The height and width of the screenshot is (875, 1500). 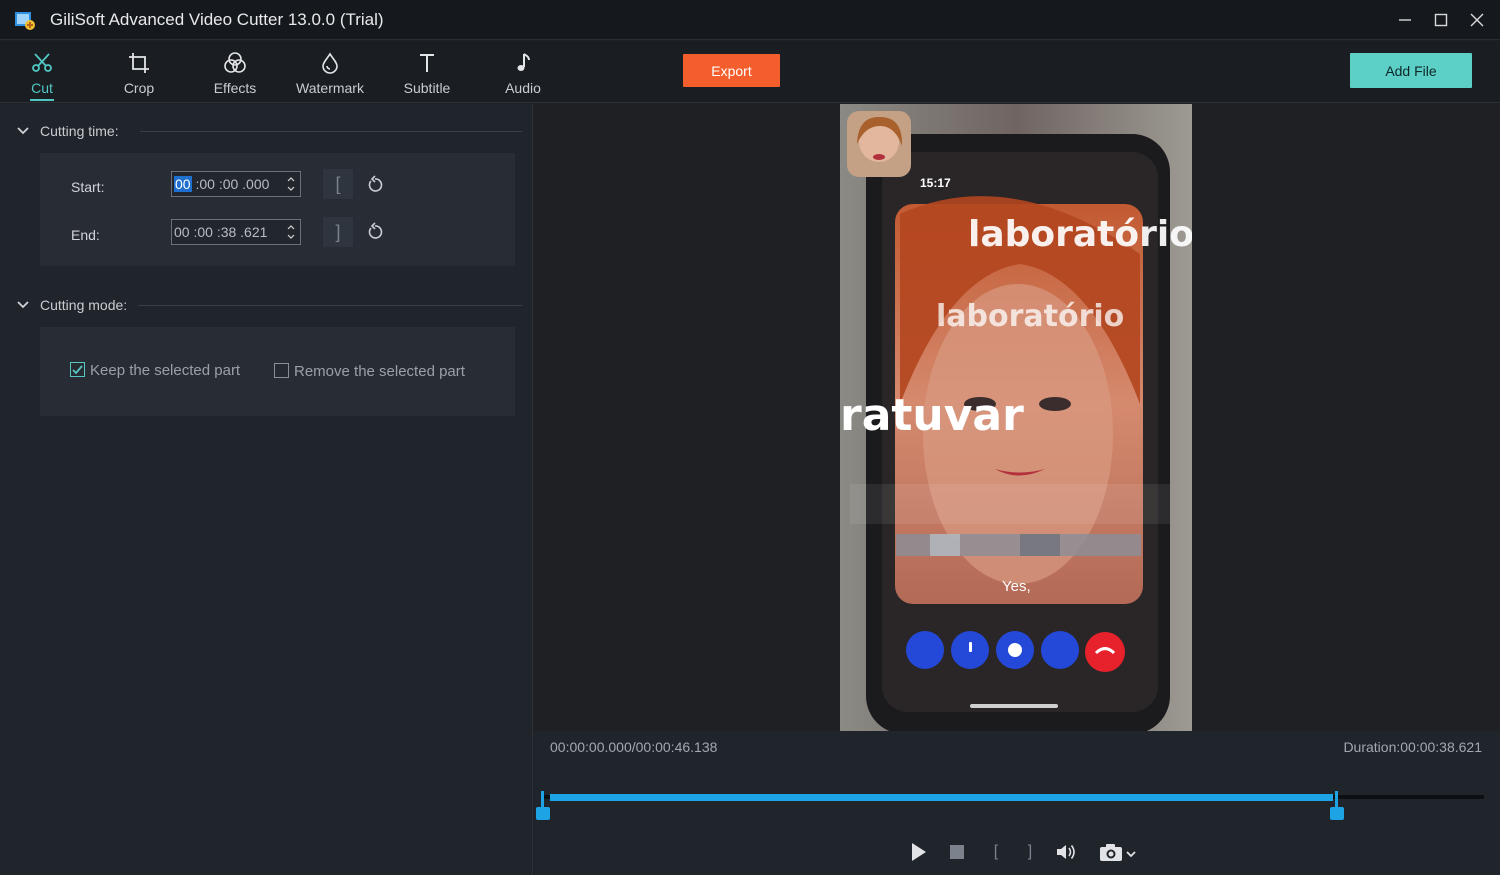 What do you see at coordinates (932, 415) in the screenshot?
I see `overlay-word: ratuvar` at bounding box center [932, 415].